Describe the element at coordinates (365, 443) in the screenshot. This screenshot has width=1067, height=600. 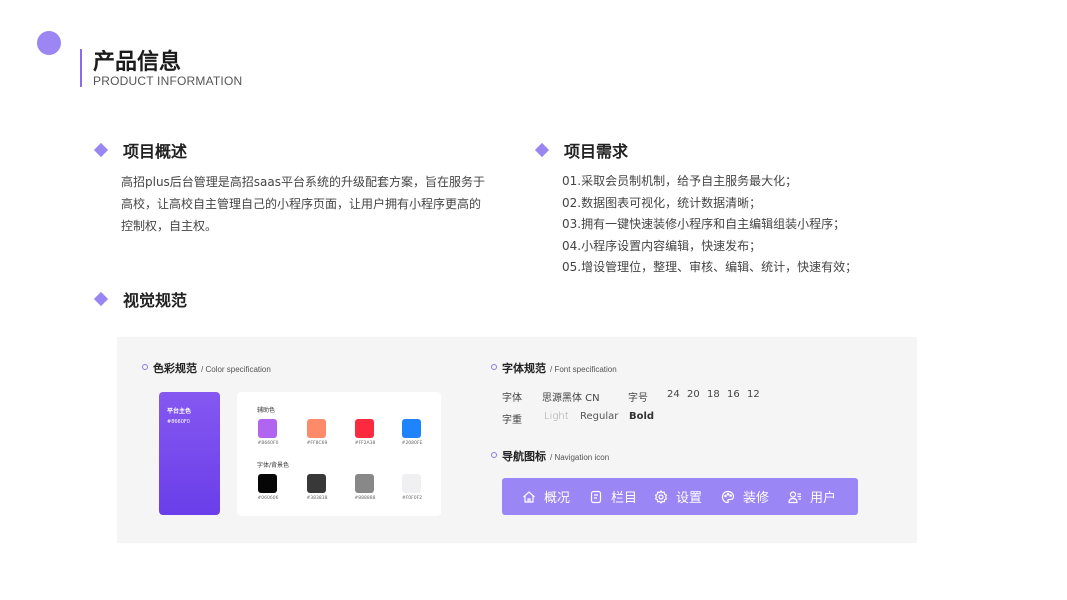
I see `aux-swatch-hex: #FF2A38` at that location.